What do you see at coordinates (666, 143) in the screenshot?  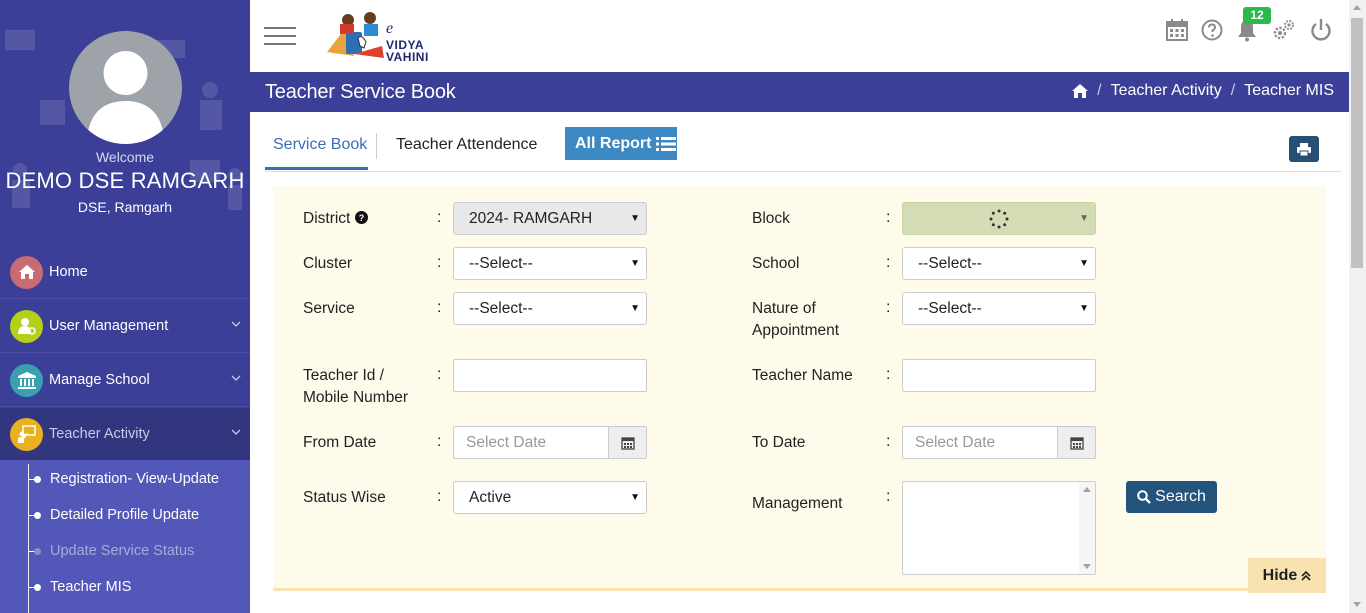 I see `list-icon` at bounding box center [666, 143].